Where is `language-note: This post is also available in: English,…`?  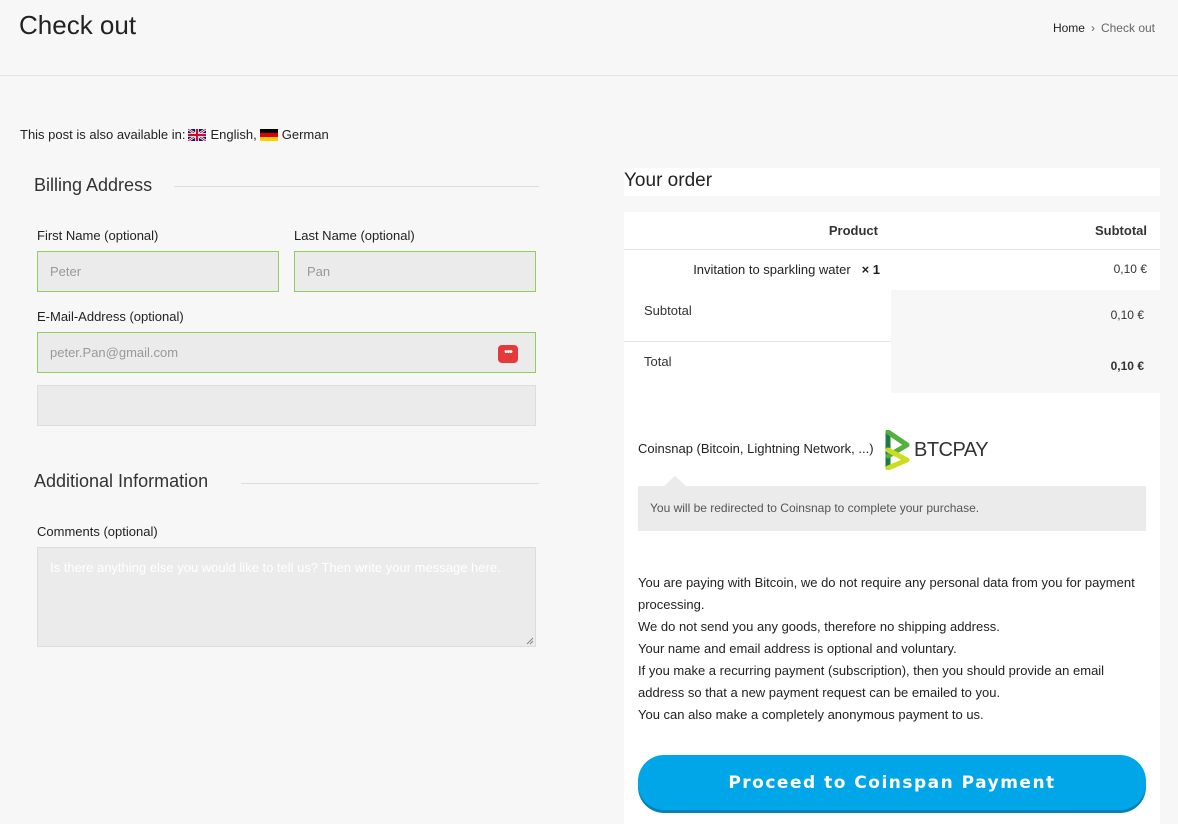
language-note: This post is also available in: English,… is located at coordinates (174, 134).